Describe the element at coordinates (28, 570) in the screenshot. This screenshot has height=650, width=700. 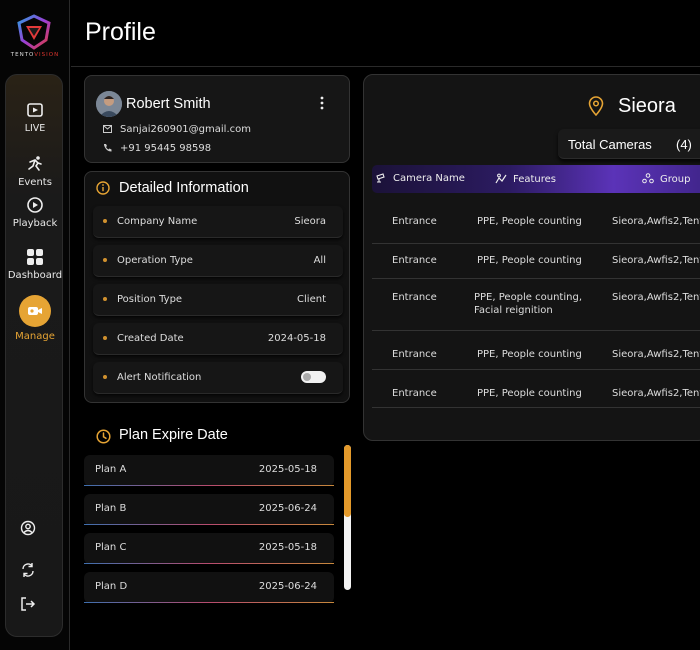
I see `switch-user-icon` at that location.